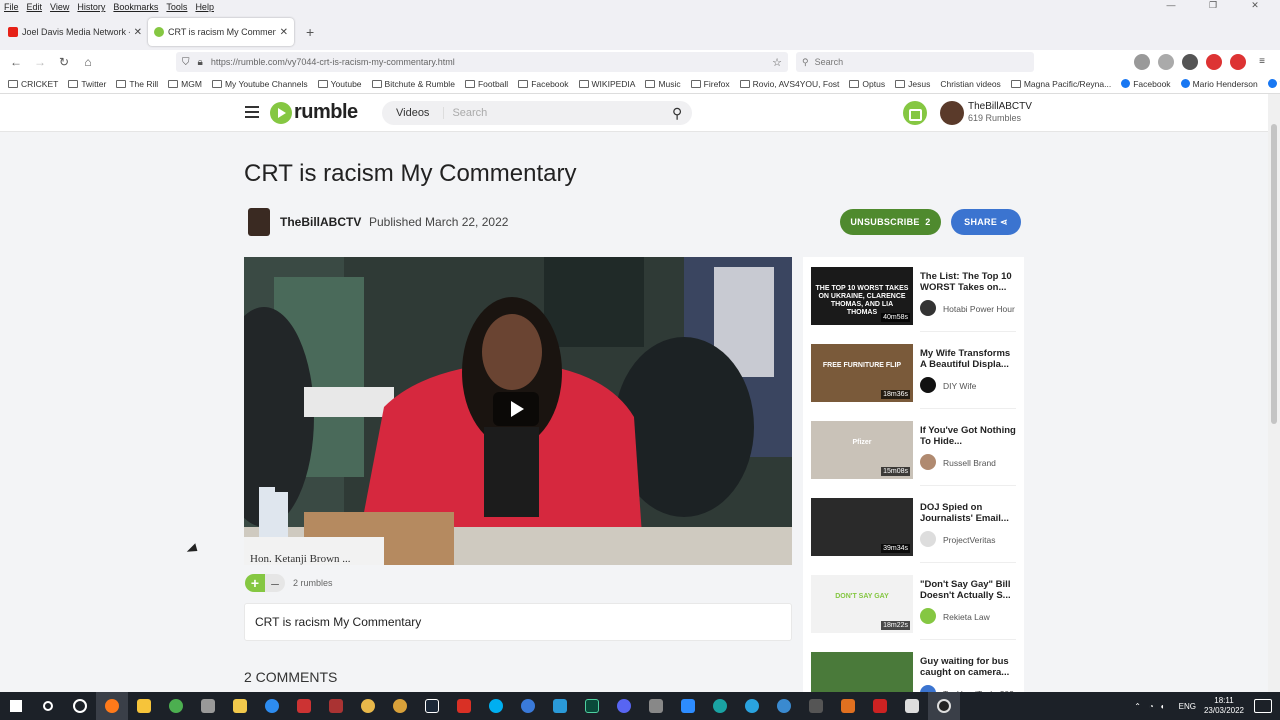  What do you see at coordinates (969, 540) in the screenshot?
I see `related-channel-name: ProjectVeritas` at bounding box center [969, 540].